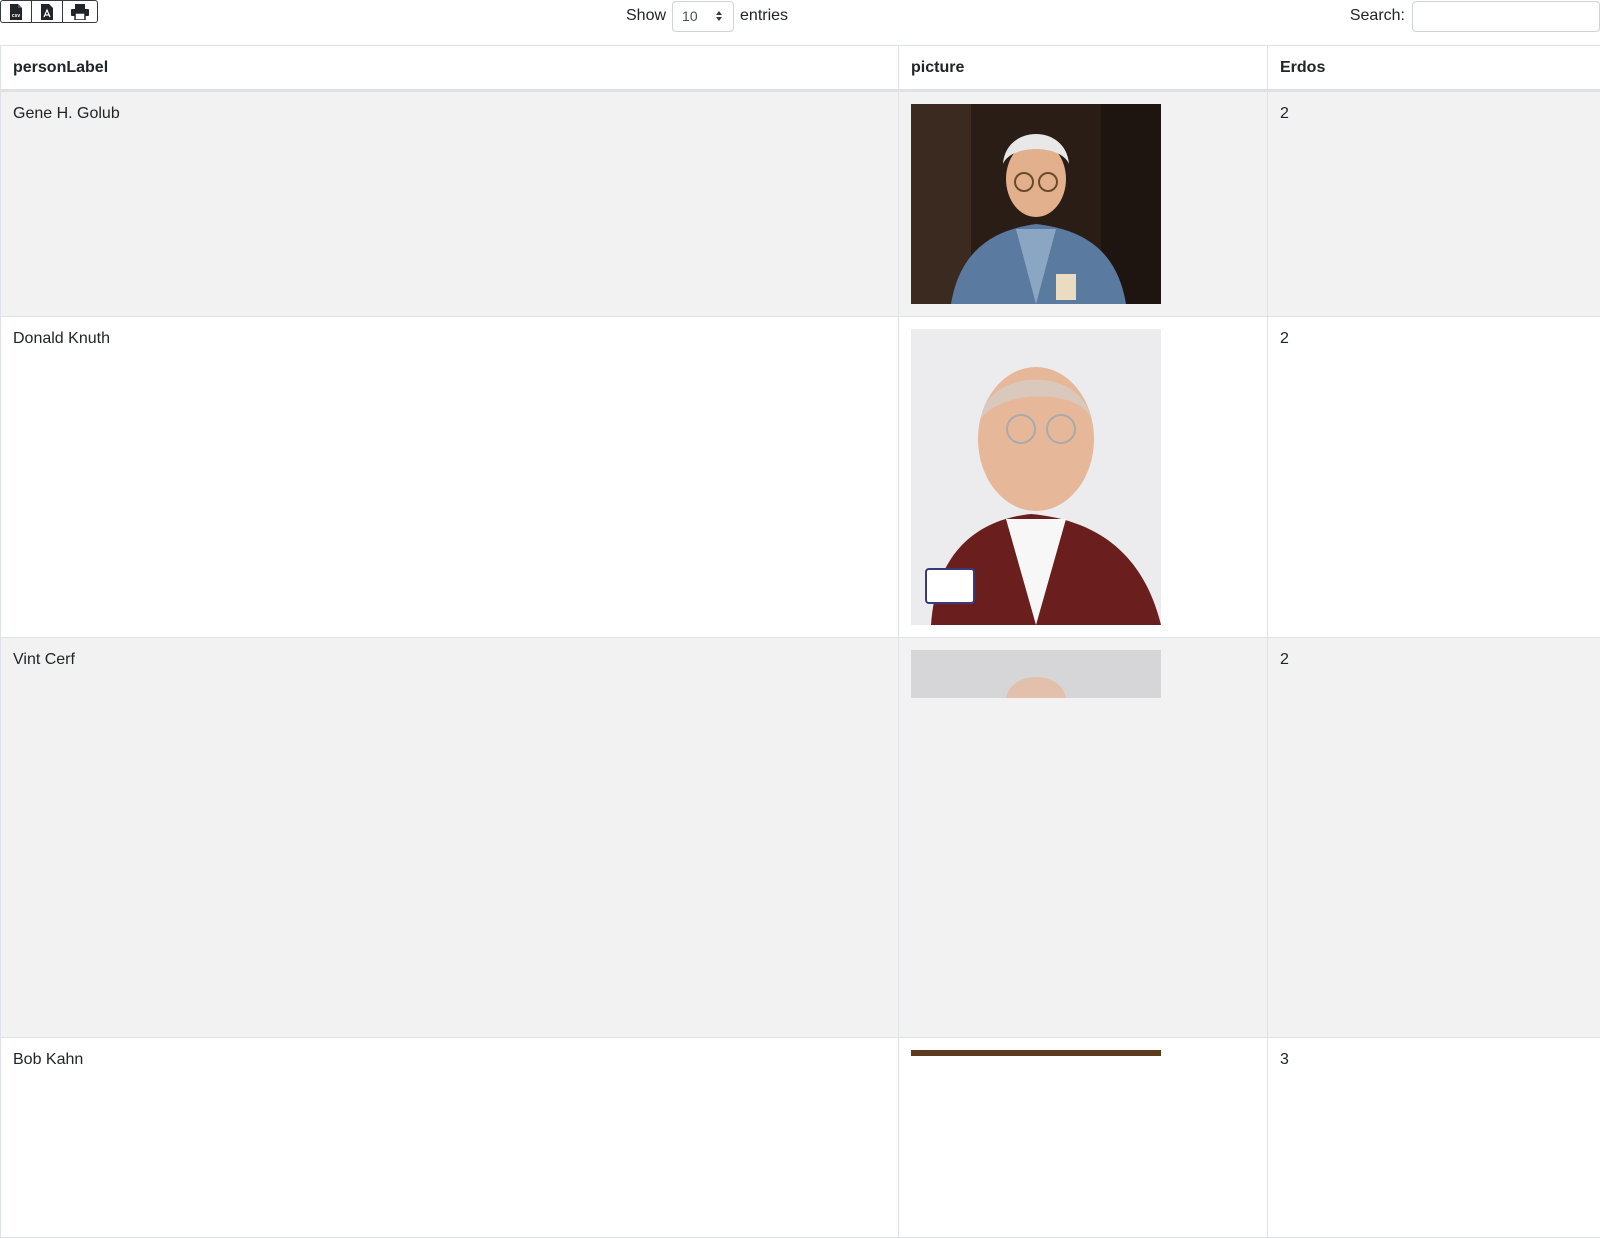  I want to click on print-button, so click(80, 11).